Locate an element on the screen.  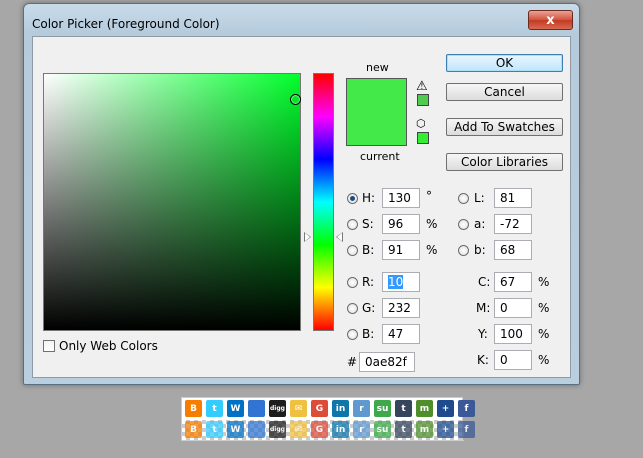
lab-a-radio is located at coordinates (463, 224).